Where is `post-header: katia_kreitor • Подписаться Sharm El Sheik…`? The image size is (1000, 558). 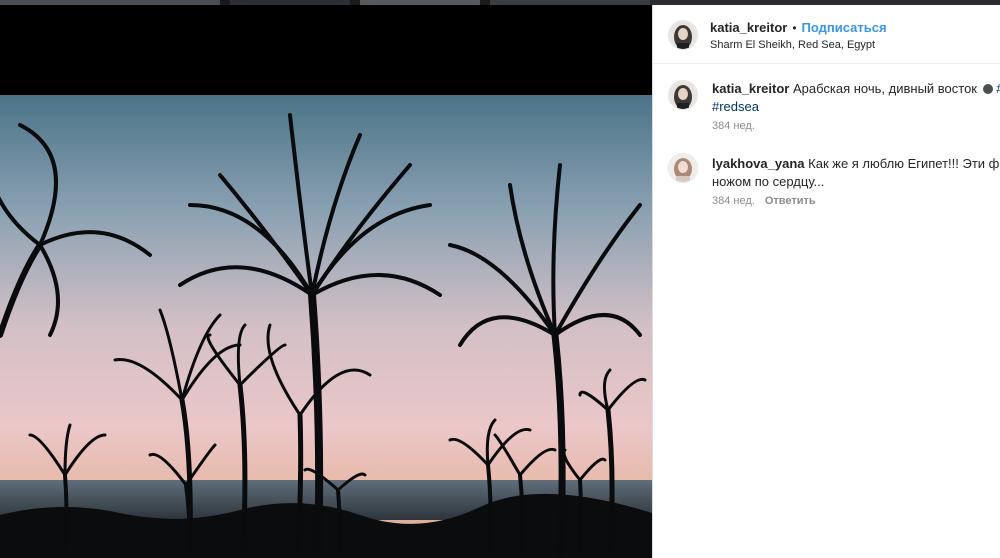 post-header: katia_kreitor • Подписаться Sharm El Sheik… is located at coordinates (826, 34).